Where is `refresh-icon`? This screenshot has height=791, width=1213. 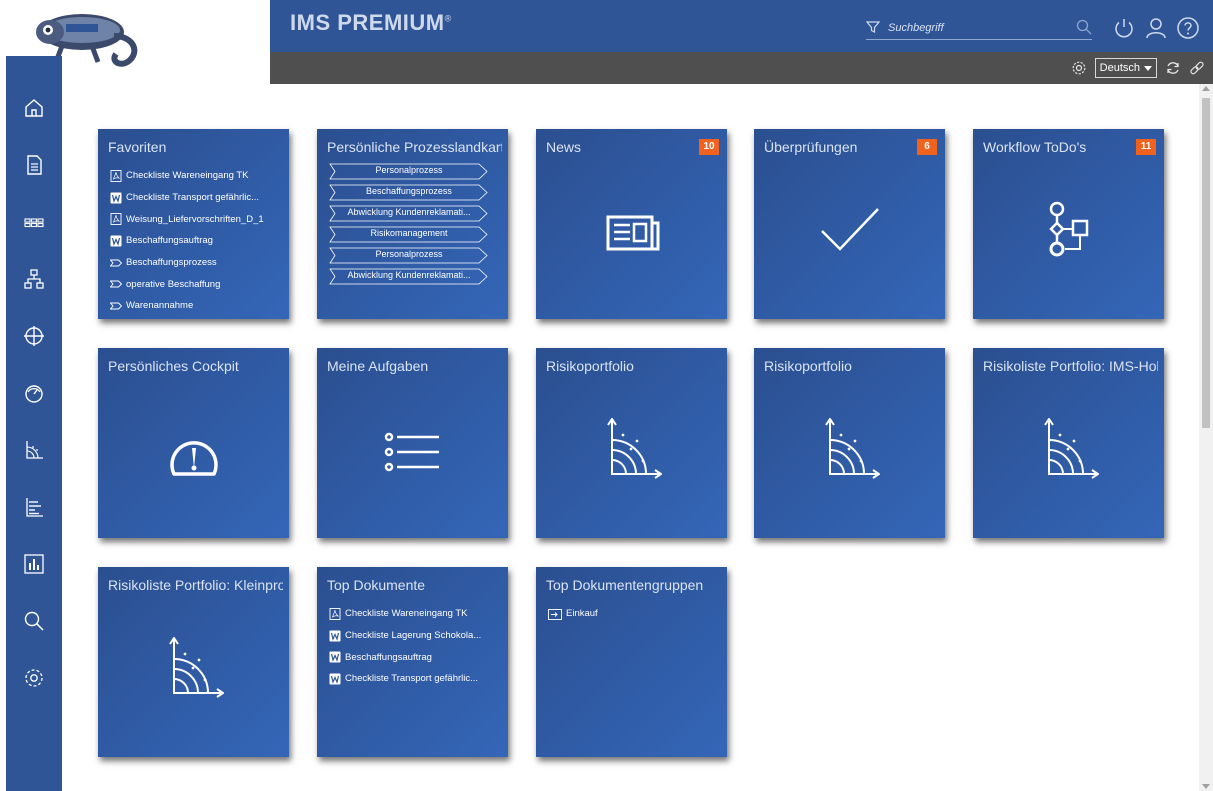 refresh-icon is located at coordinates (1173, 68).